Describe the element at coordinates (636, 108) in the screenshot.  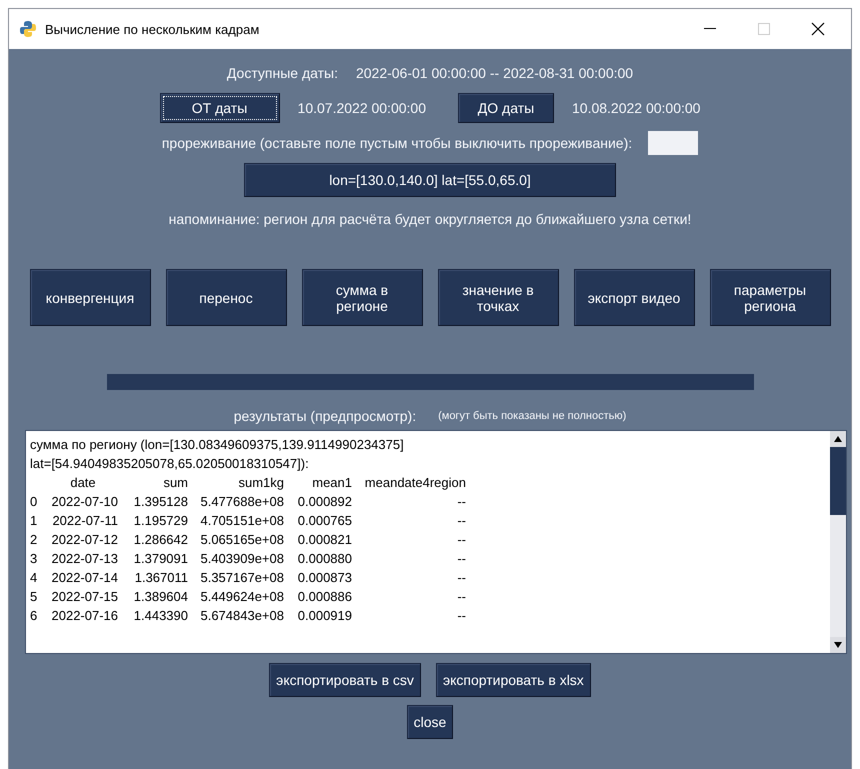
I see `to-date-value: 10.08.2022 00:00:00` at that location.